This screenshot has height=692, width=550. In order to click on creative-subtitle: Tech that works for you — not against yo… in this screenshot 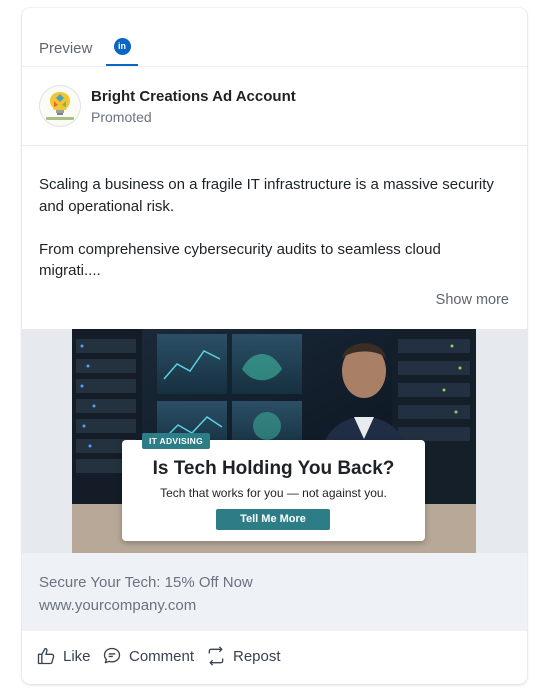, I will do `click(273, 493)`.